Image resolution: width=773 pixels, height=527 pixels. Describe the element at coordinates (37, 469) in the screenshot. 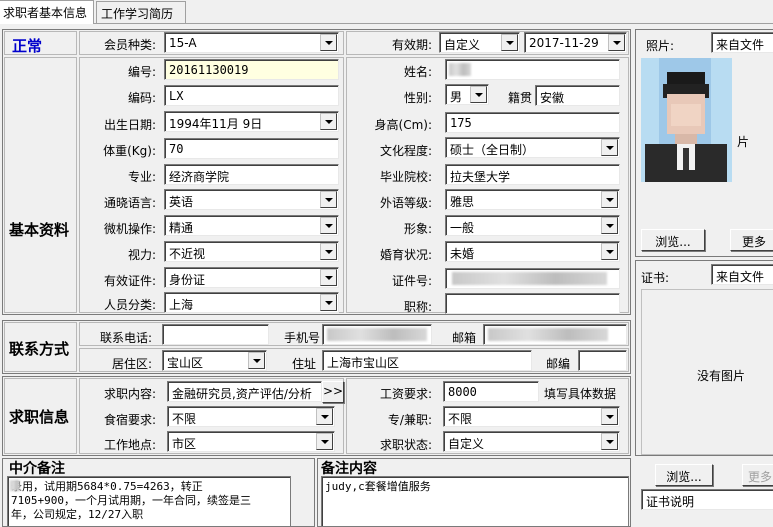

I see `agent-notes-title: 中介备注` at that location.